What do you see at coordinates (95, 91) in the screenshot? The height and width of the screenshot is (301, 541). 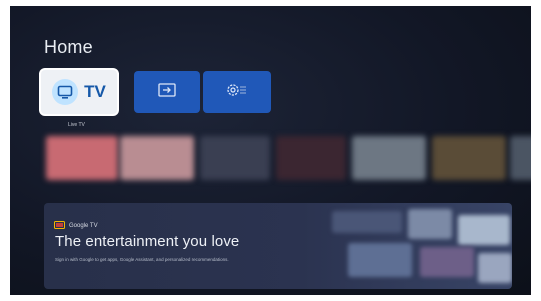 I see `live-tv-label: TV` at bounding box center [95, 91].